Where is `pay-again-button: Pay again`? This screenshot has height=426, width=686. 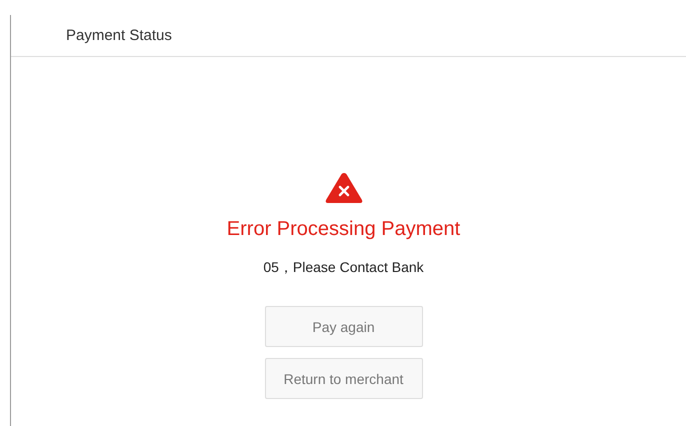
pay-again-button: Pay again is located at coordinates (343, 326).